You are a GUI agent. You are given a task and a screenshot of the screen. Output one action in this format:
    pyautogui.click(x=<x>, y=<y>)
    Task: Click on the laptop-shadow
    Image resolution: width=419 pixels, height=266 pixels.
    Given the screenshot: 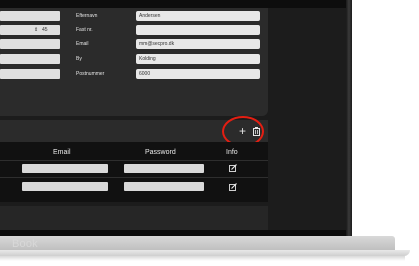 What is the action you would take?
    pyautogui.click(x=202, y=258)
    